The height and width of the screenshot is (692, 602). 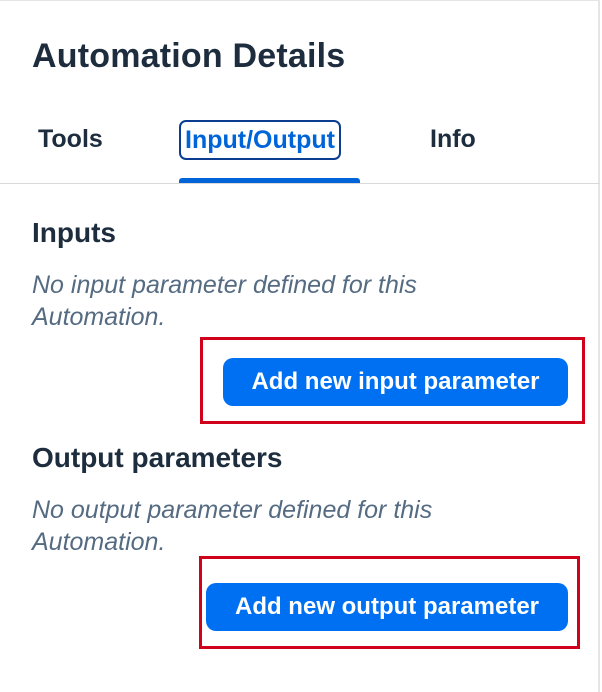 I want to click on add-input-parameter-button: Add new input parameter, so click(x=395, y=382).